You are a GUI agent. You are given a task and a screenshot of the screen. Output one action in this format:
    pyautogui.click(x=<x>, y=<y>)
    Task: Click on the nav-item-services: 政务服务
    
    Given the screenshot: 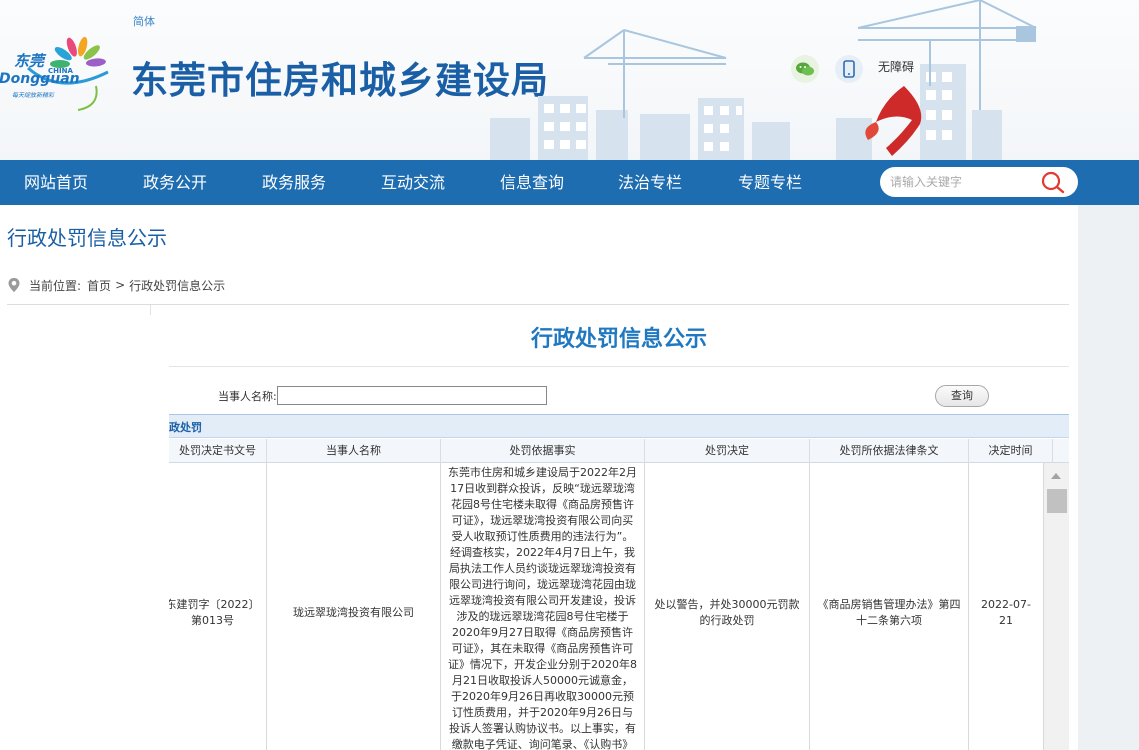 What is the action you would take?
    pyautogui.click(x=294, y=182)
    